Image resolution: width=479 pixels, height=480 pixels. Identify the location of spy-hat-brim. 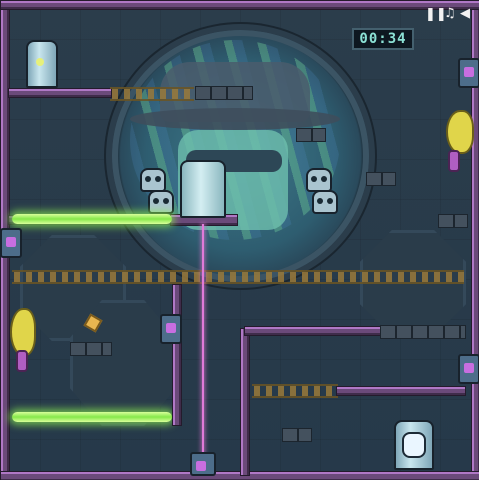
(235, 119).